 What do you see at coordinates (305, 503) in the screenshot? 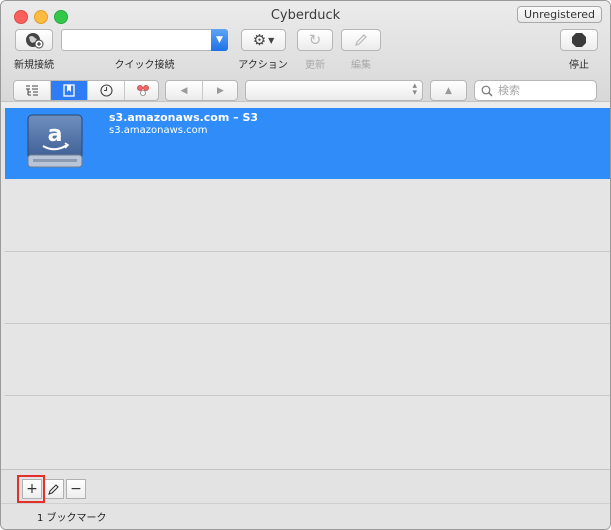
I see `divider` at bounding box center [305, 503].